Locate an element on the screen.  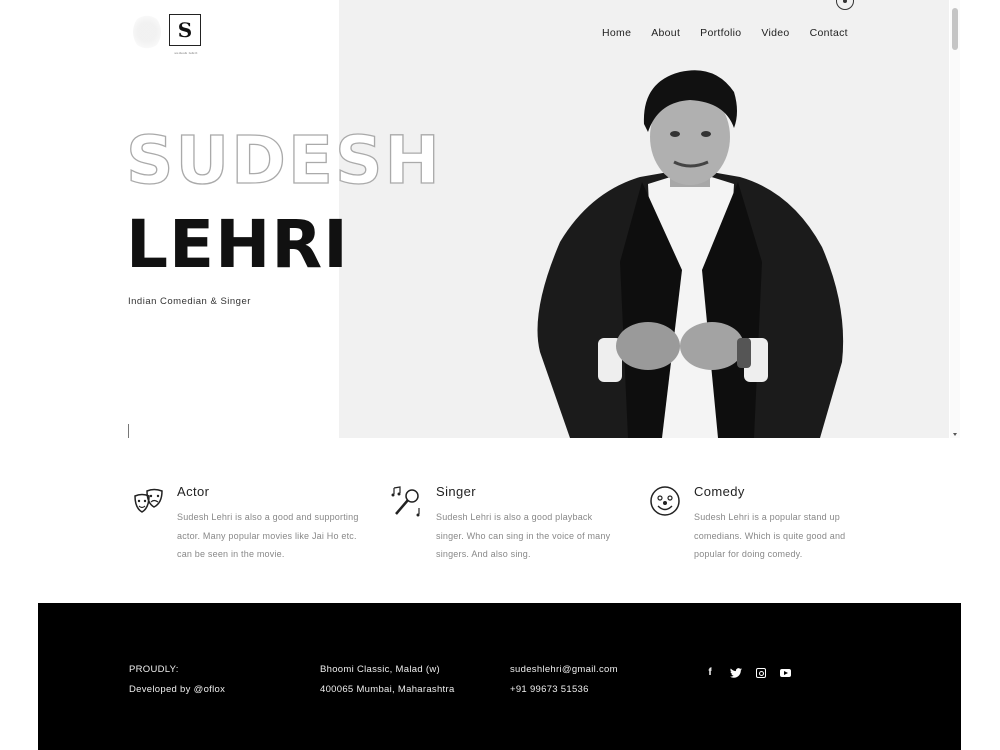
facebook-icon: f is located at coordinates (710, 672).